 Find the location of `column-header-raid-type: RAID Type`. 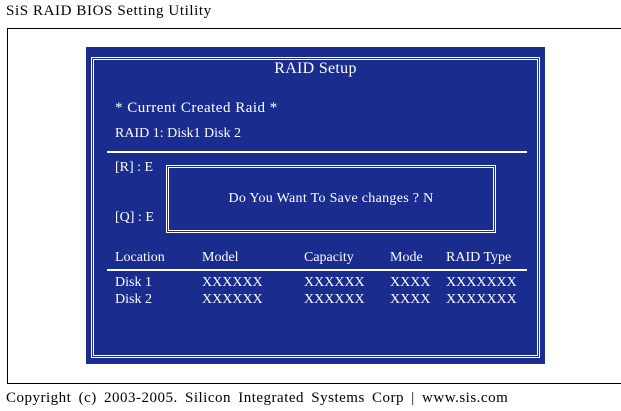

column-header-raid-type: RAID Type is located at coordinates (479, 257).